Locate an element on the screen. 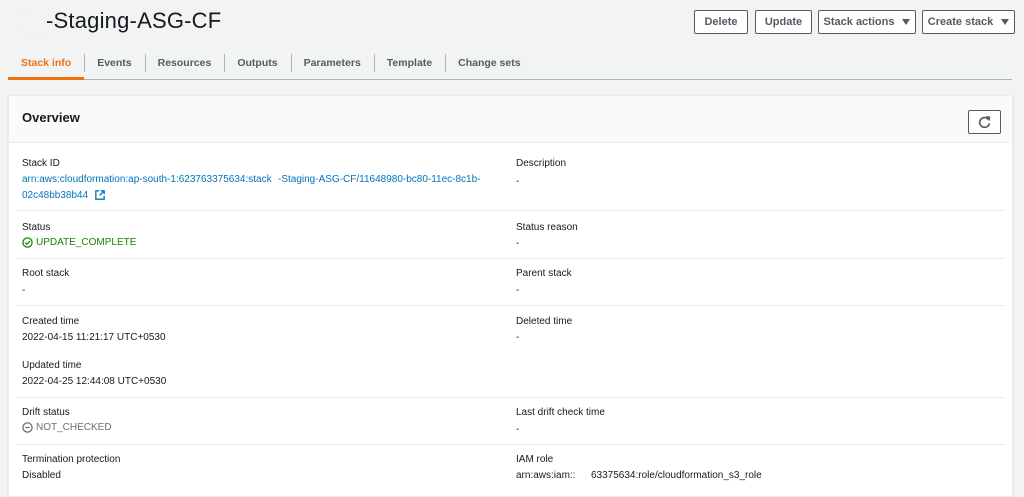  create-stack-button: Create stack is located at coordinates (968, 22).